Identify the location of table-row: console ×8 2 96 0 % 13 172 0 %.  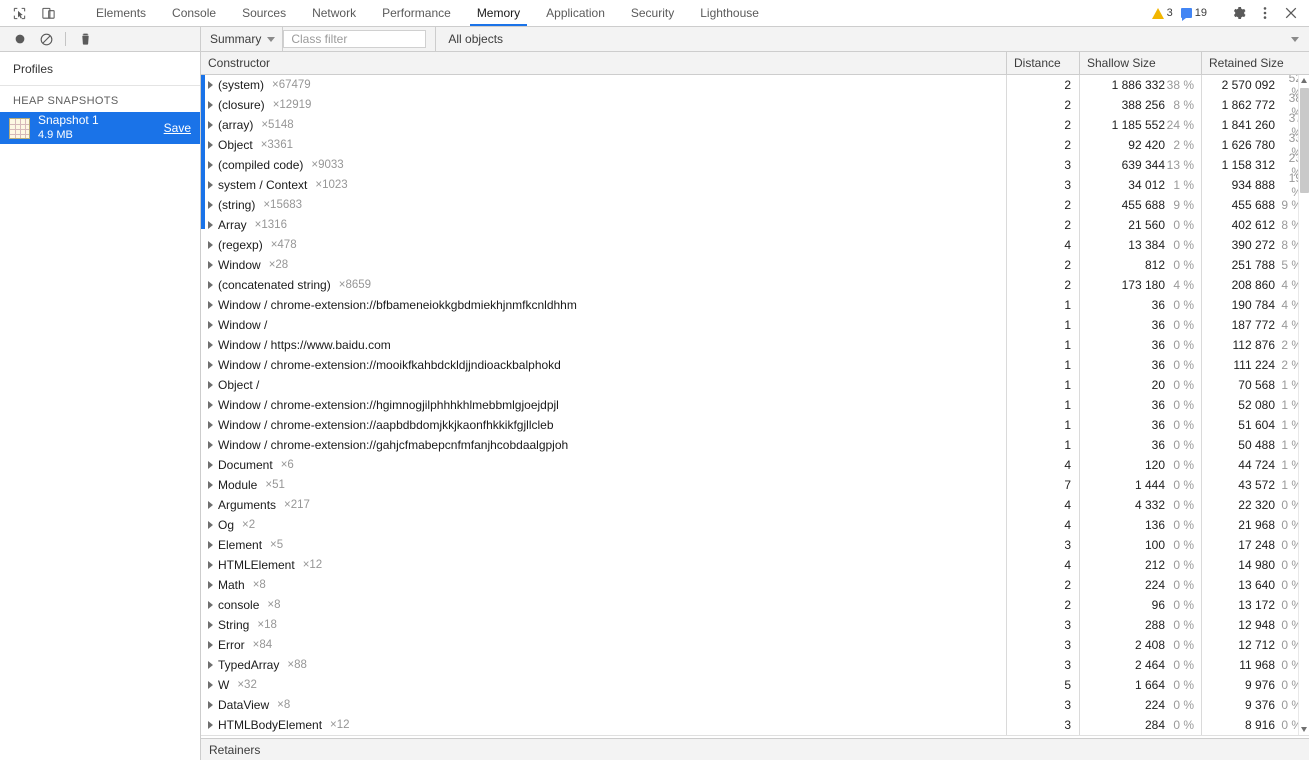
(755, 605).